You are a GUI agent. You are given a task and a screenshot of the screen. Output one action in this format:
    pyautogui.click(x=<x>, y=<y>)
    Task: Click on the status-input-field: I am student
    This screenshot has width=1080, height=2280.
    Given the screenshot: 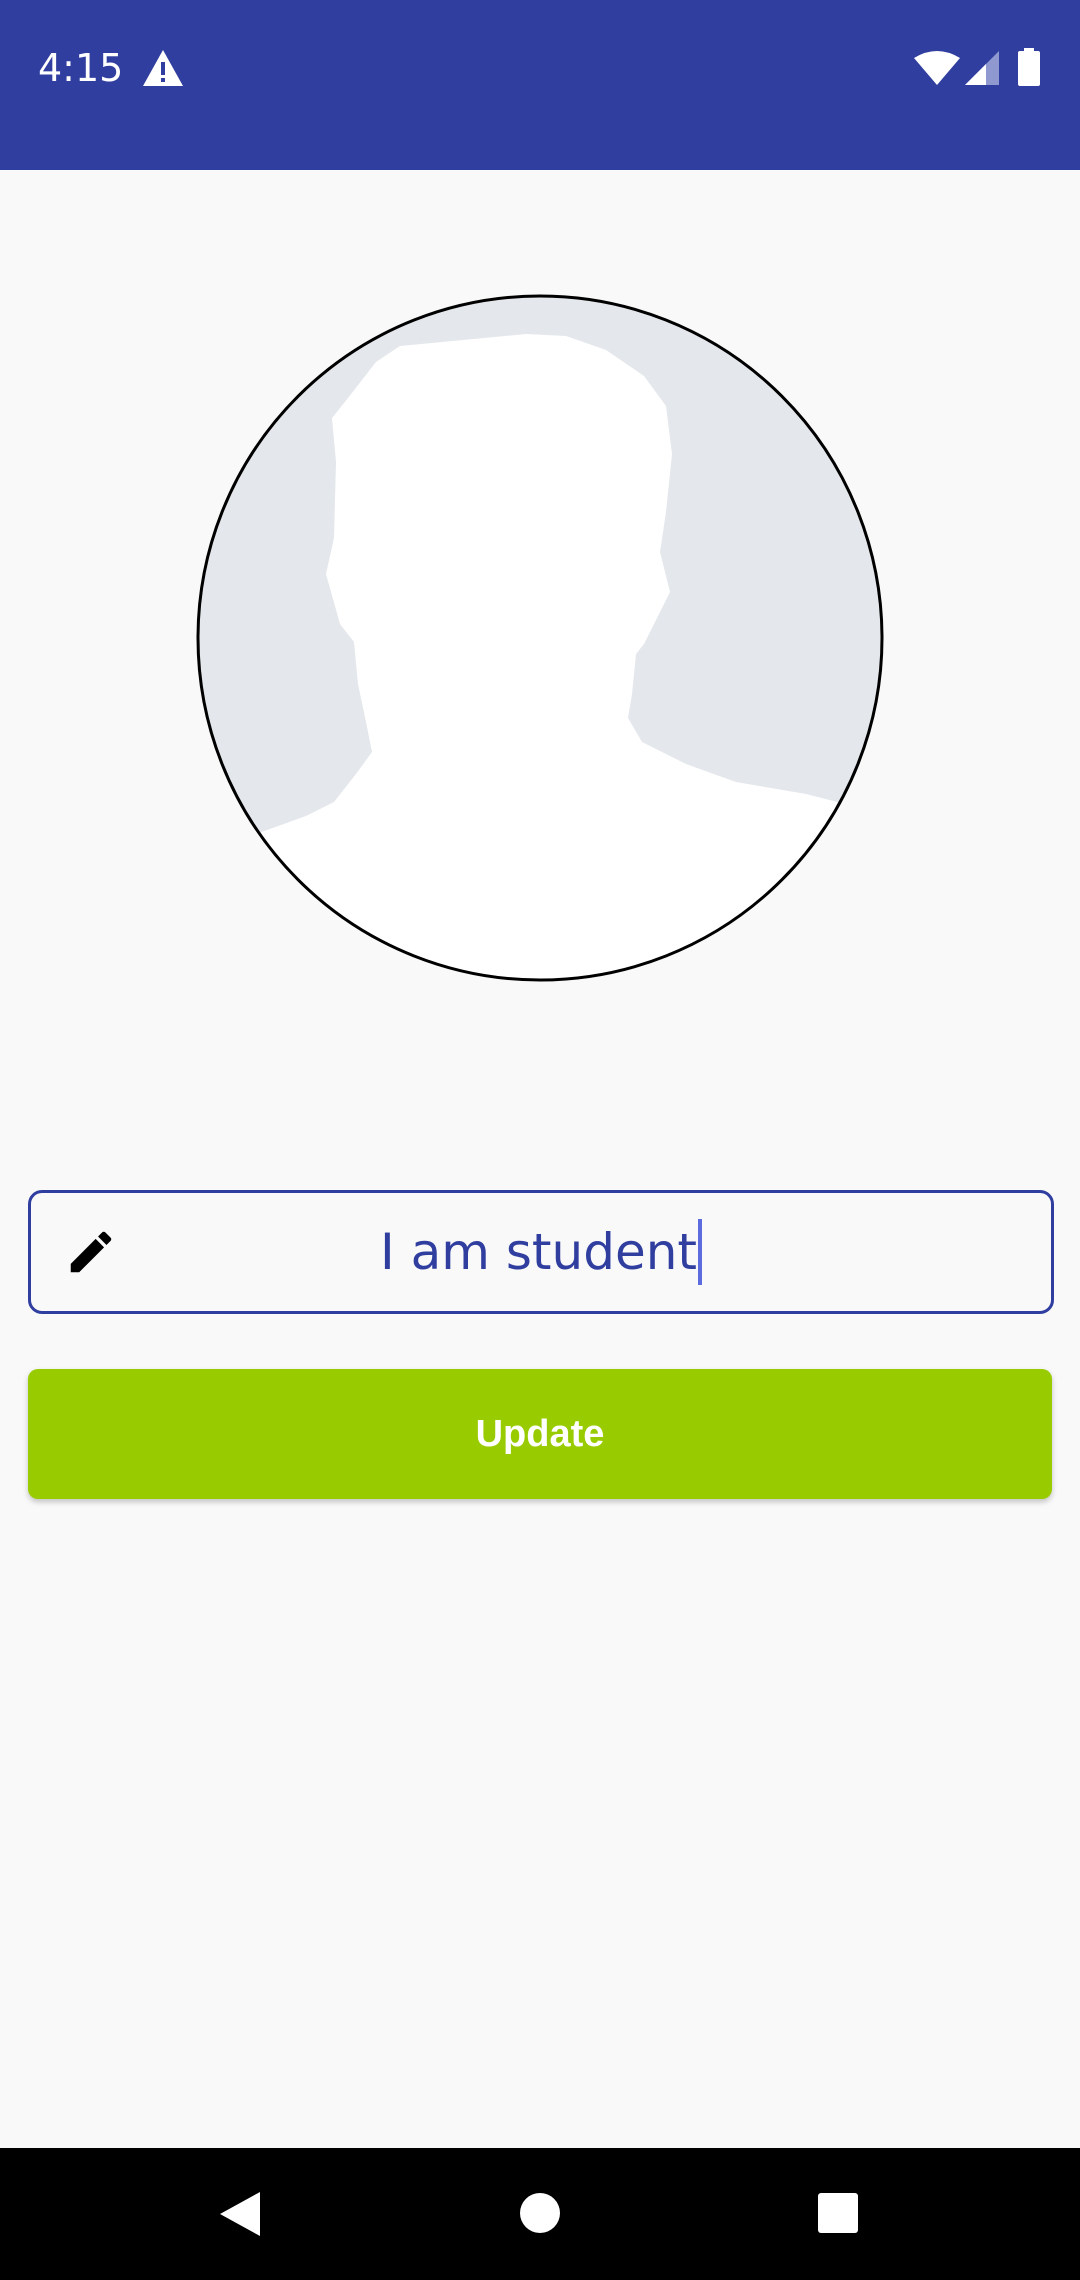 What is the action you would take?
    pyautogui.click(x=541, y=1252)
    